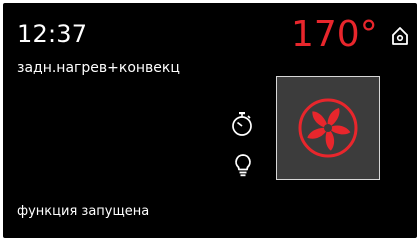  I want to click on heating-mode-label: задн.нагрев+конвекц, so click(98, 68).